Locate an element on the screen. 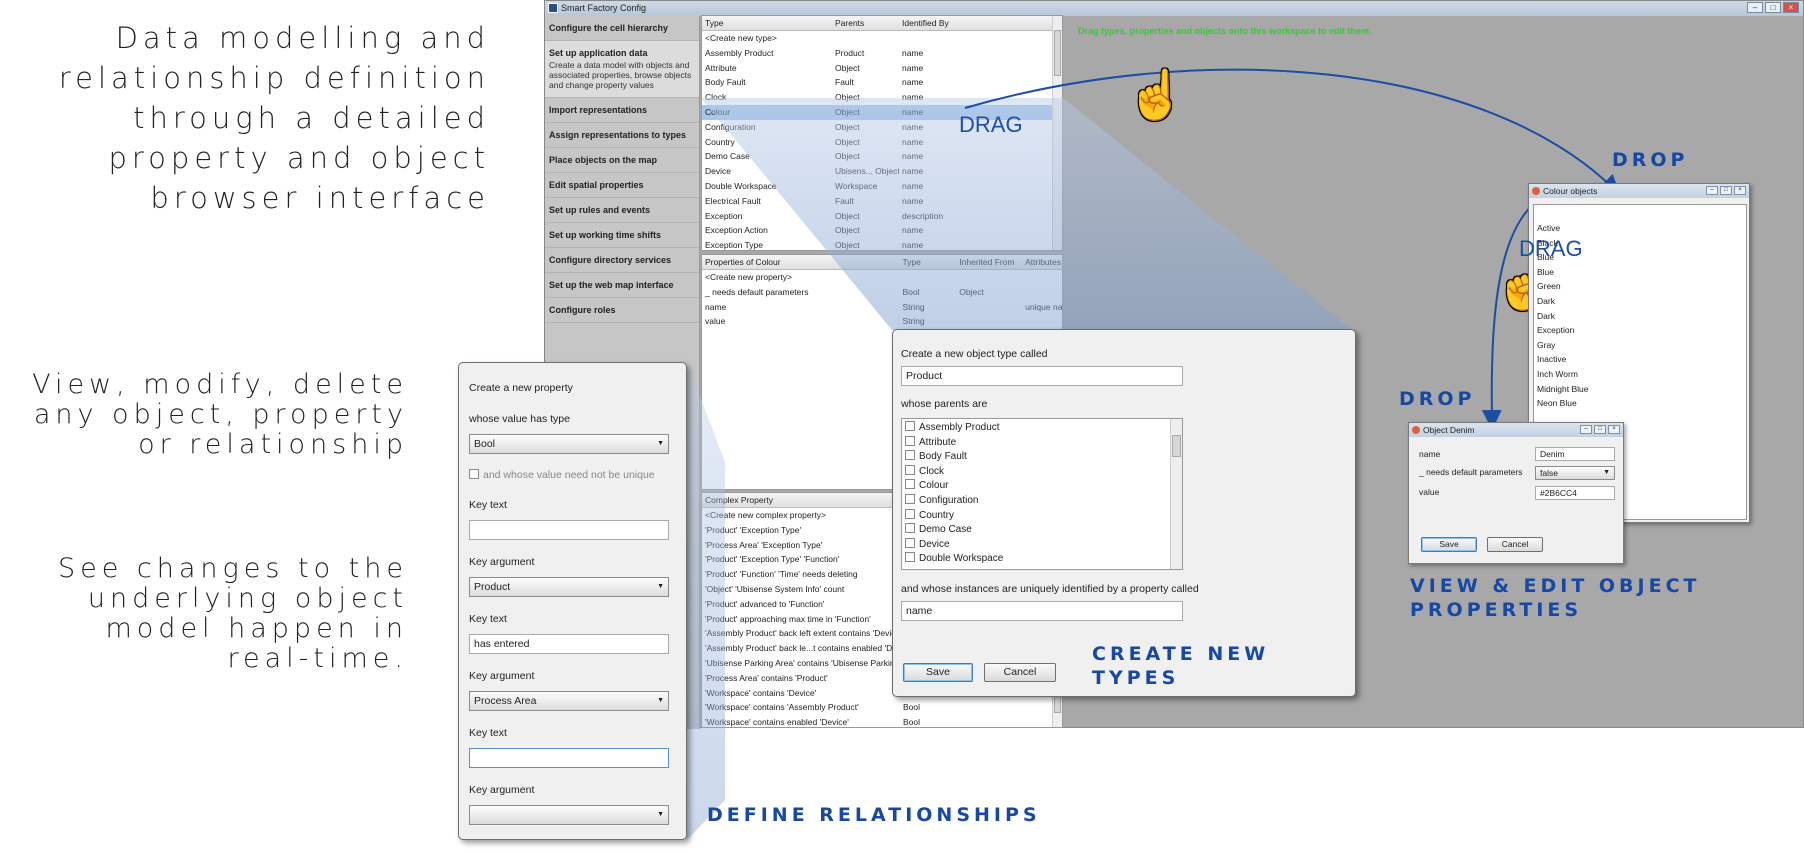 This screenshot has width=1804, height=854. parents-scrollbar is located at coordinates (1176, 494).